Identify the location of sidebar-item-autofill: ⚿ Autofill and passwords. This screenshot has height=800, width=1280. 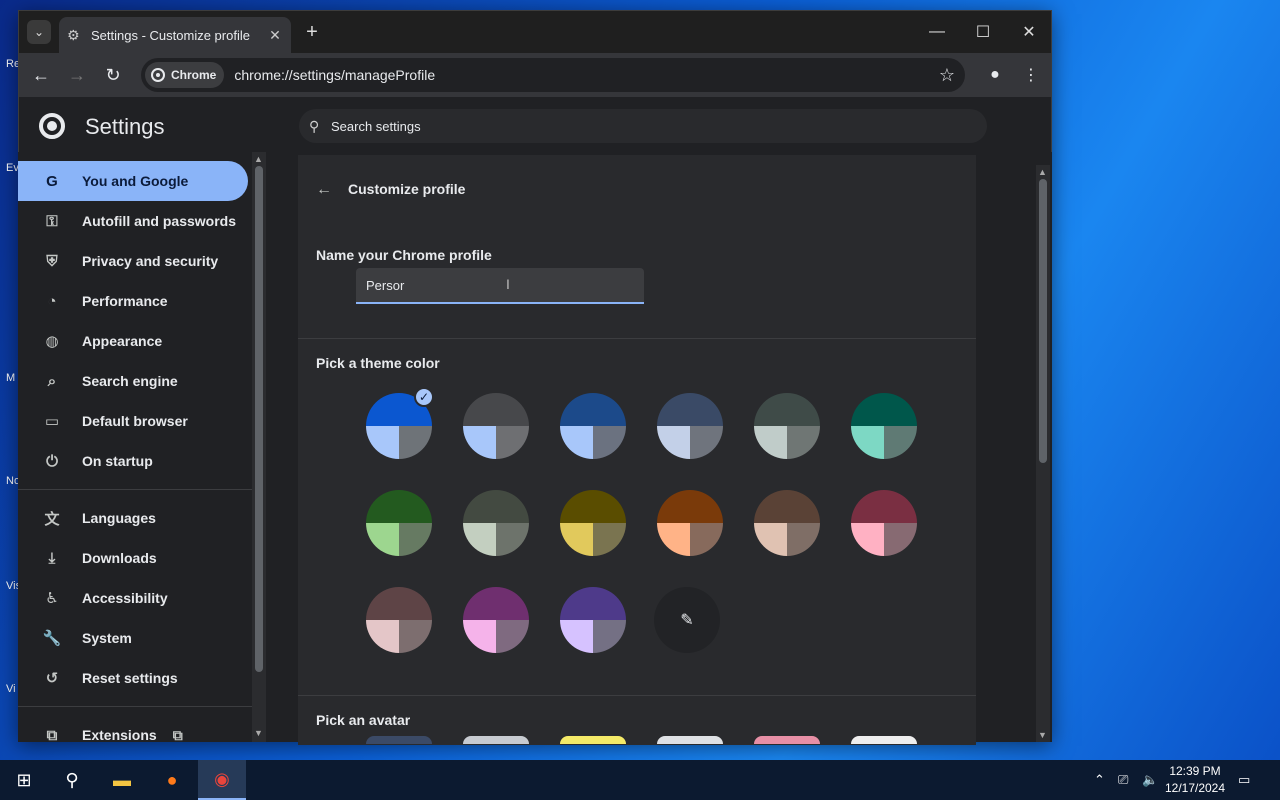
(133, 221).